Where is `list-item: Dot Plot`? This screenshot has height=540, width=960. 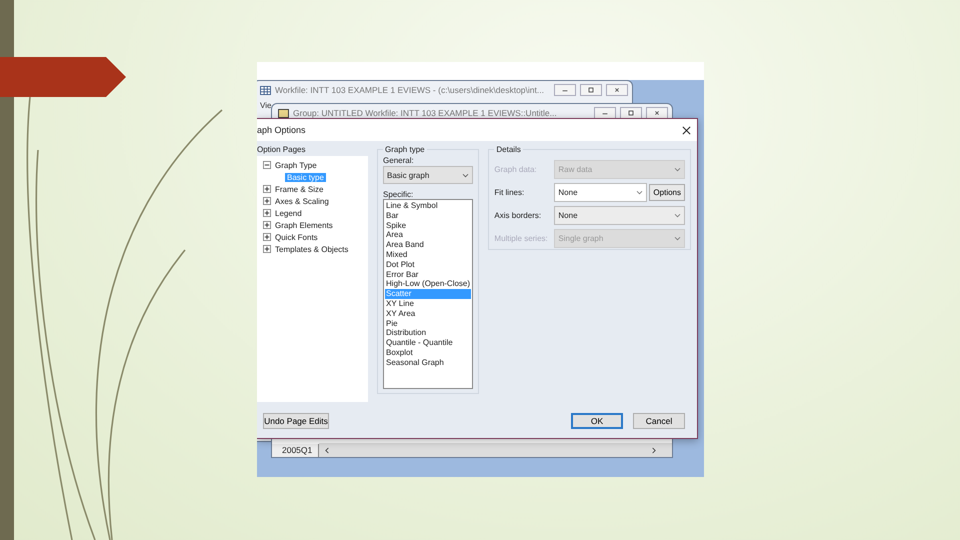 list-item: Dot Plot is located at coordinates (428, 265).